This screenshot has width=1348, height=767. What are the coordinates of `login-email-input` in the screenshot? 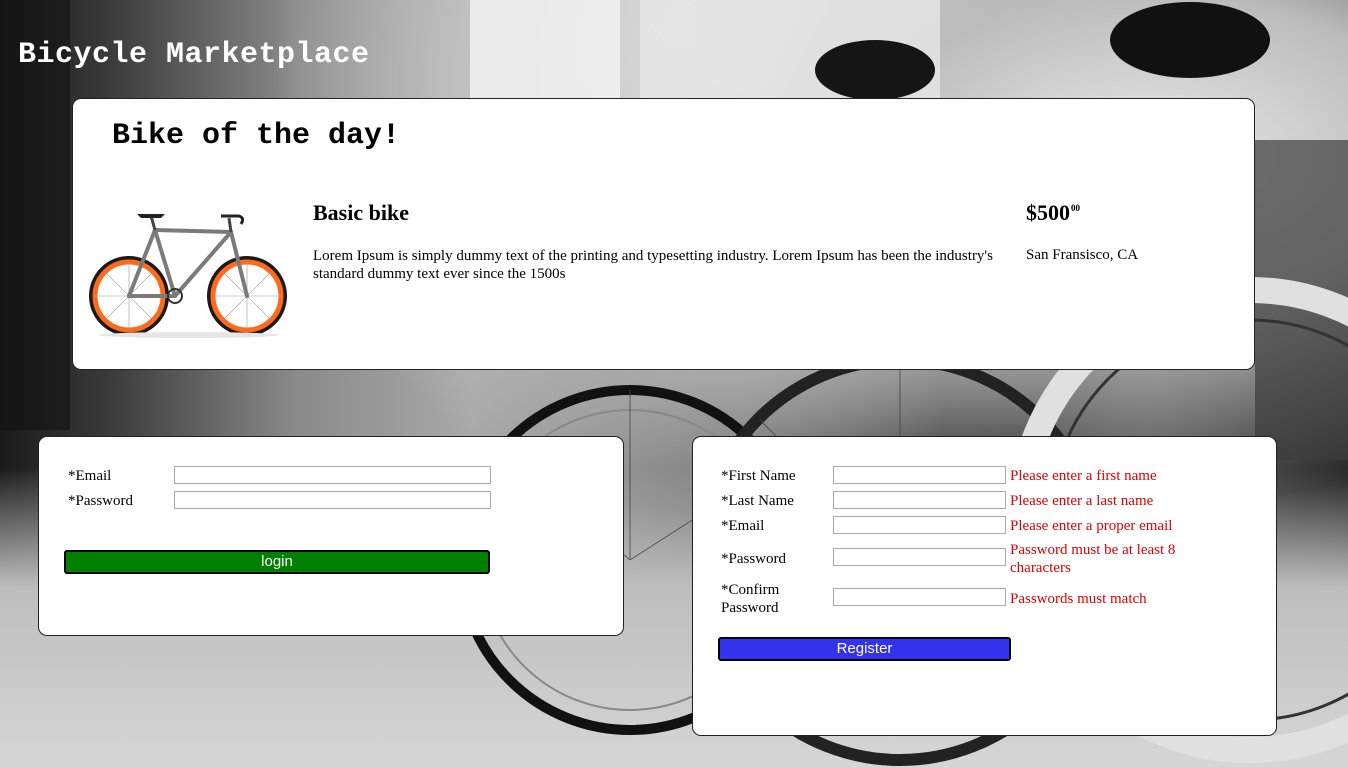 It's located at (332, 475).